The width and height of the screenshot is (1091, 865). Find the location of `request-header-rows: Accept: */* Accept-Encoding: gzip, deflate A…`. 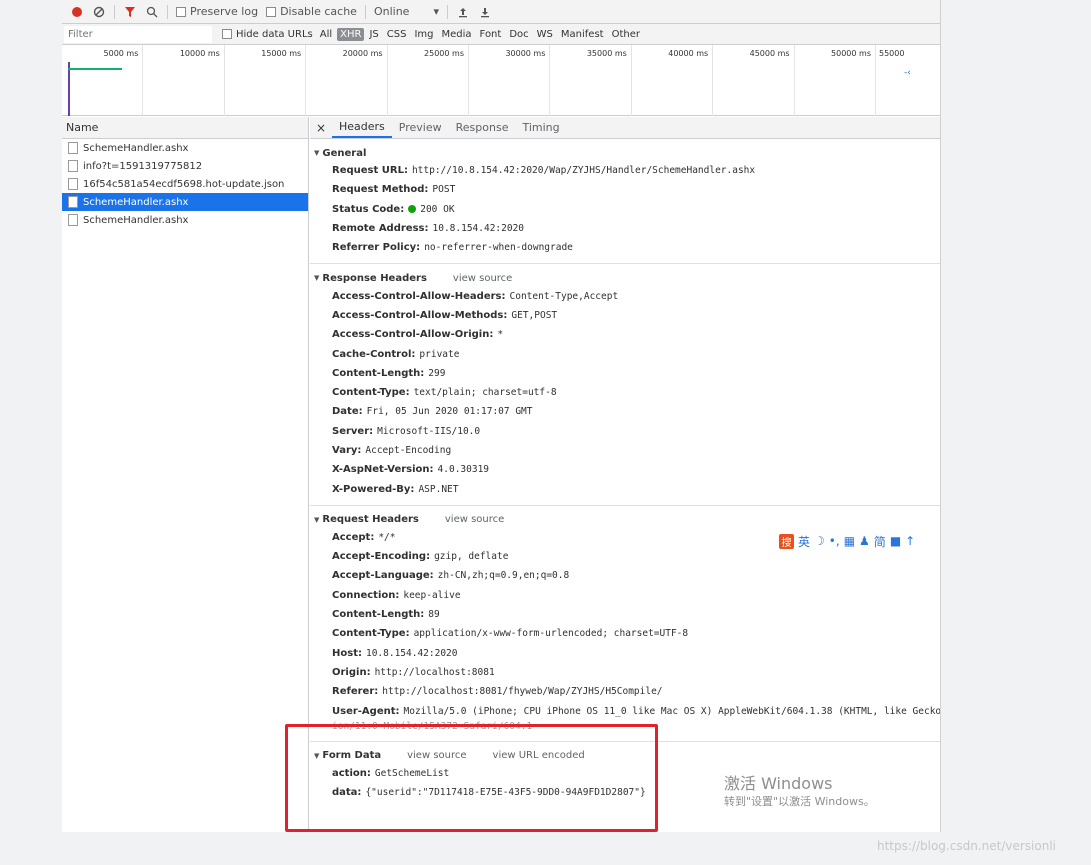

request-header-rows: Accept: */* Accept-Encoding: gzip, deflate A… is located at coordinates (625, 624).